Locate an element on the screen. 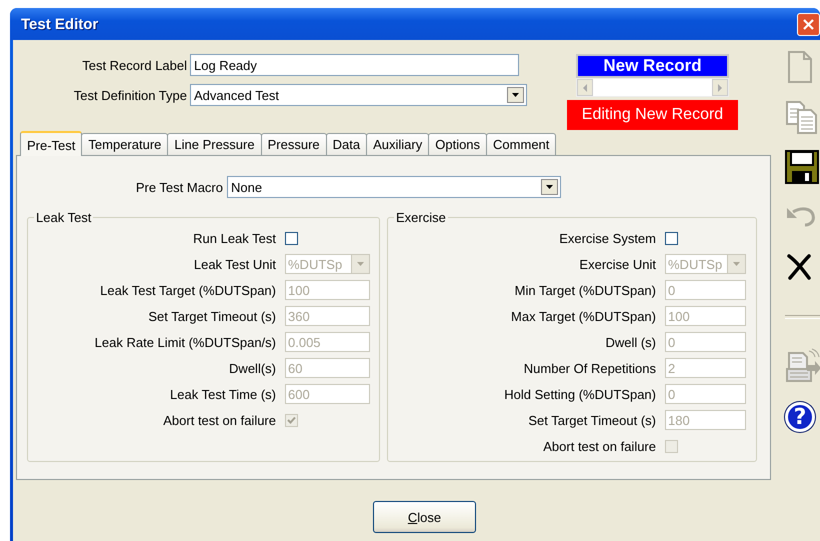 The image size is (820, 541). close-button: Close is located at coordinates (424, 517).